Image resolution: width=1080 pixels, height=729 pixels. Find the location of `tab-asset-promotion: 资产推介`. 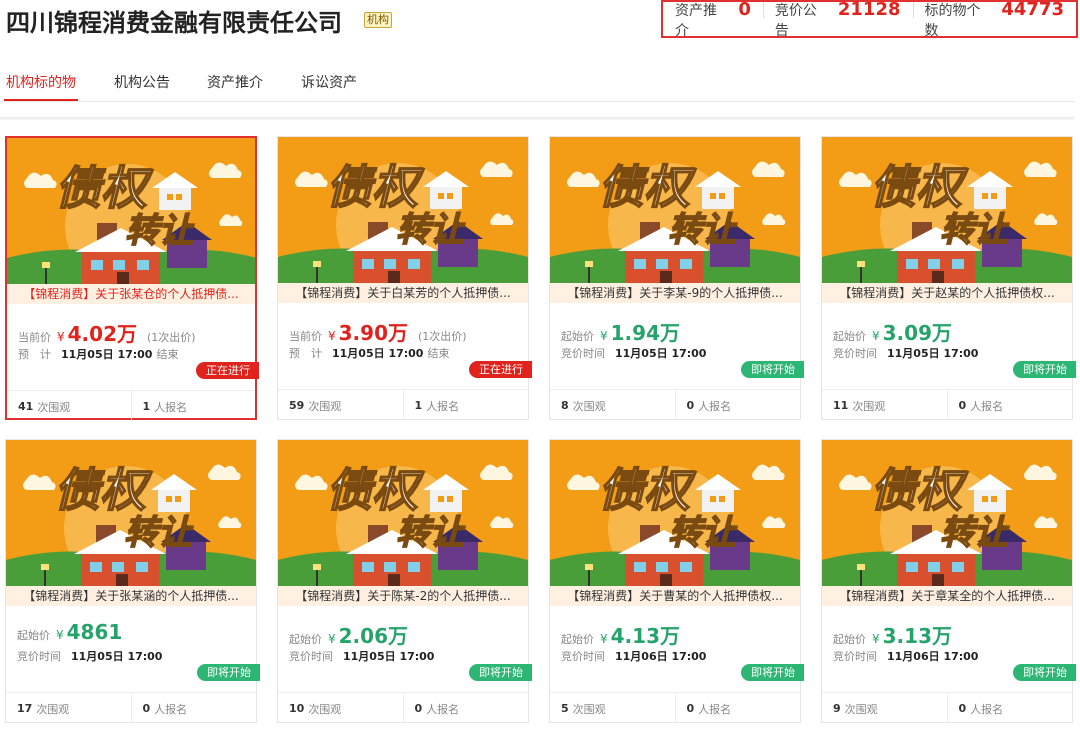

tab-asset-promotion: 资产推介 is located at coordinates (235, 82).